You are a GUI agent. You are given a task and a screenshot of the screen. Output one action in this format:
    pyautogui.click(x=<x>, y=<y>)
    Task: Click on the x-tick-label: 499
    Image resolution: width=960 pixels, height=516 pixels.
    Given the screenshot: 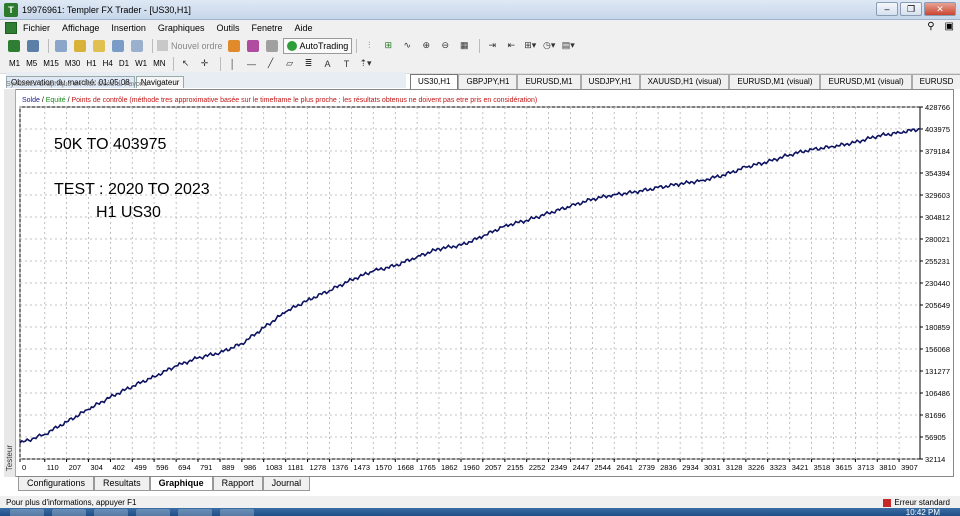 What is the action you would take?
    pyautogui.click(x=140, y=467)
    